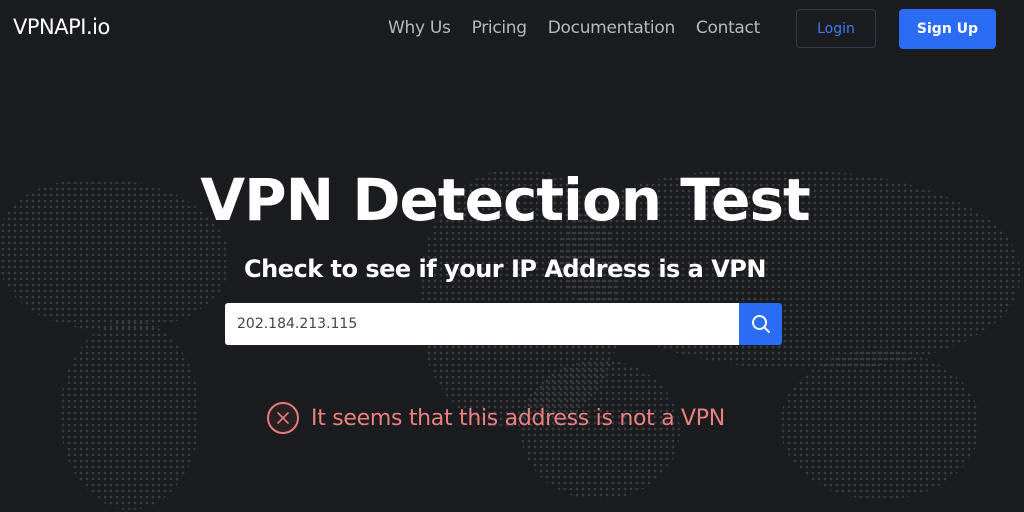  I want to click on logo: VPNAPI.io, so click(61, 27).